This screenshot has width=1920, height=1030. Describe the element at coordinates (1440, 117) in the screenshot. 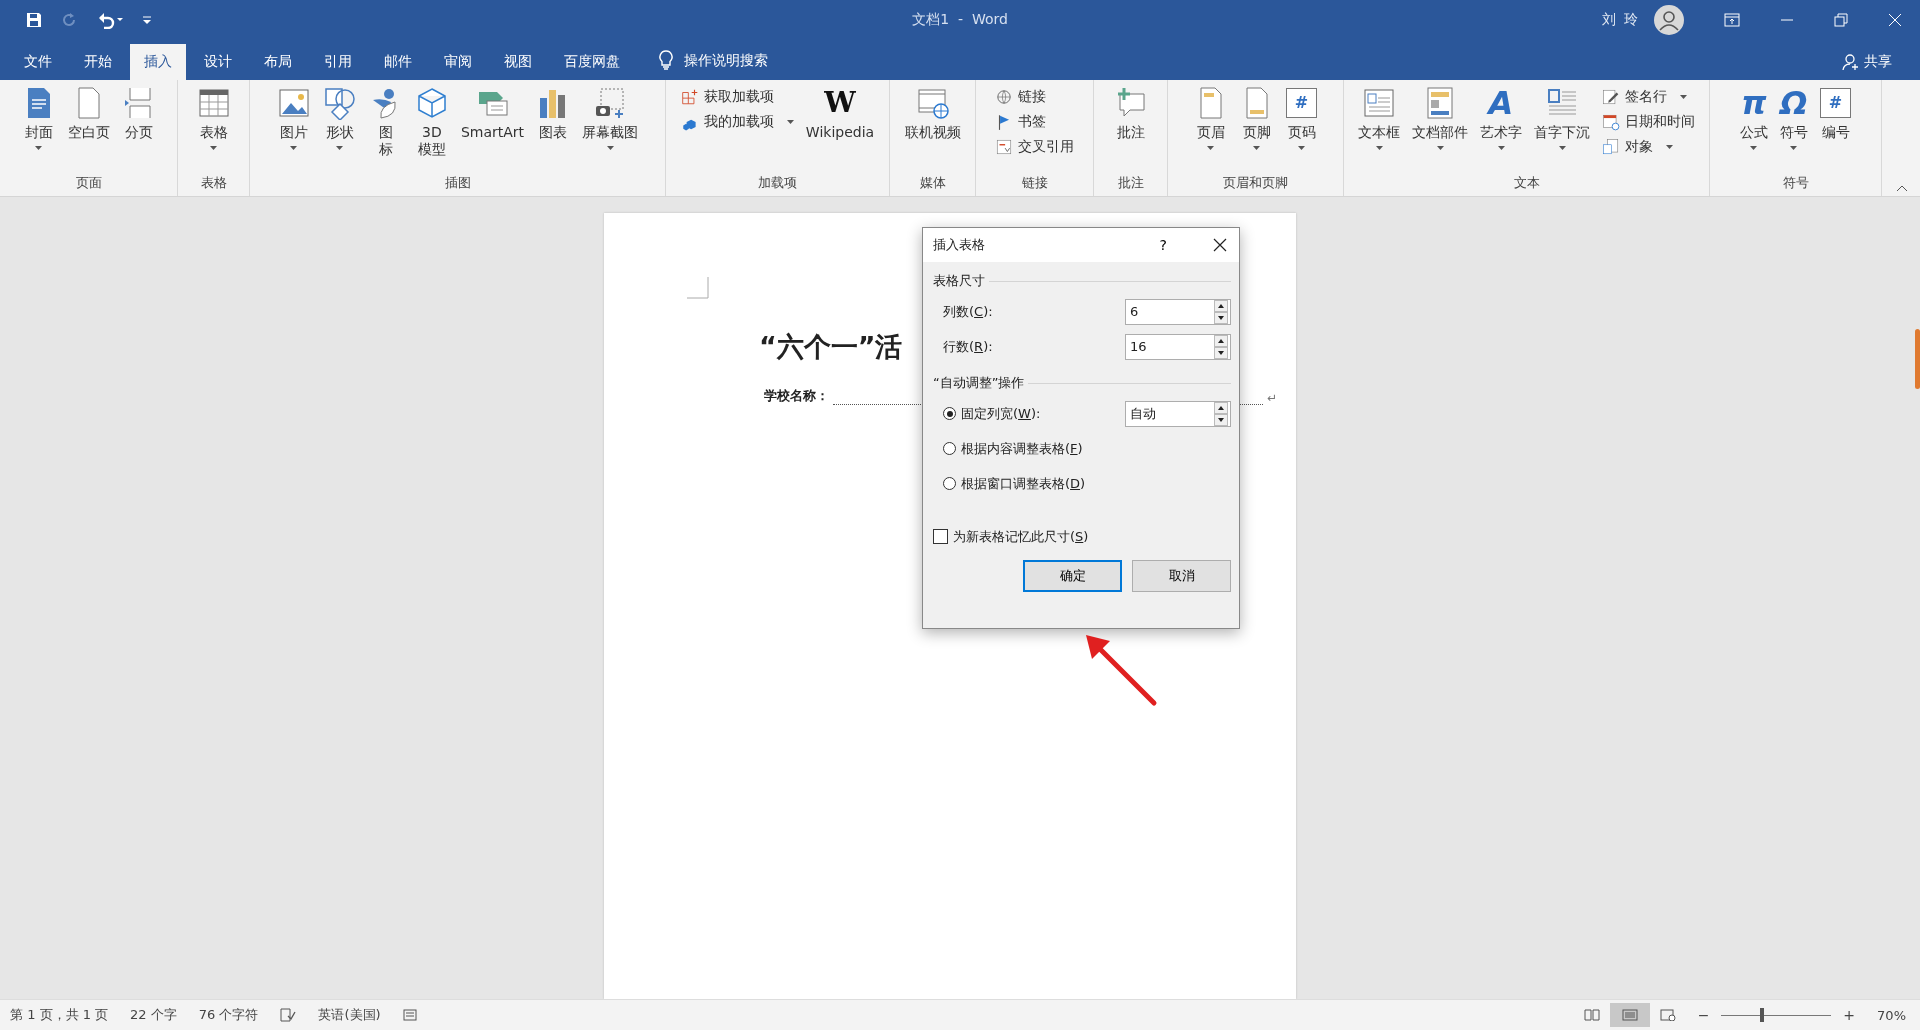

I see `ribbon-button: 文档部件` at that location.